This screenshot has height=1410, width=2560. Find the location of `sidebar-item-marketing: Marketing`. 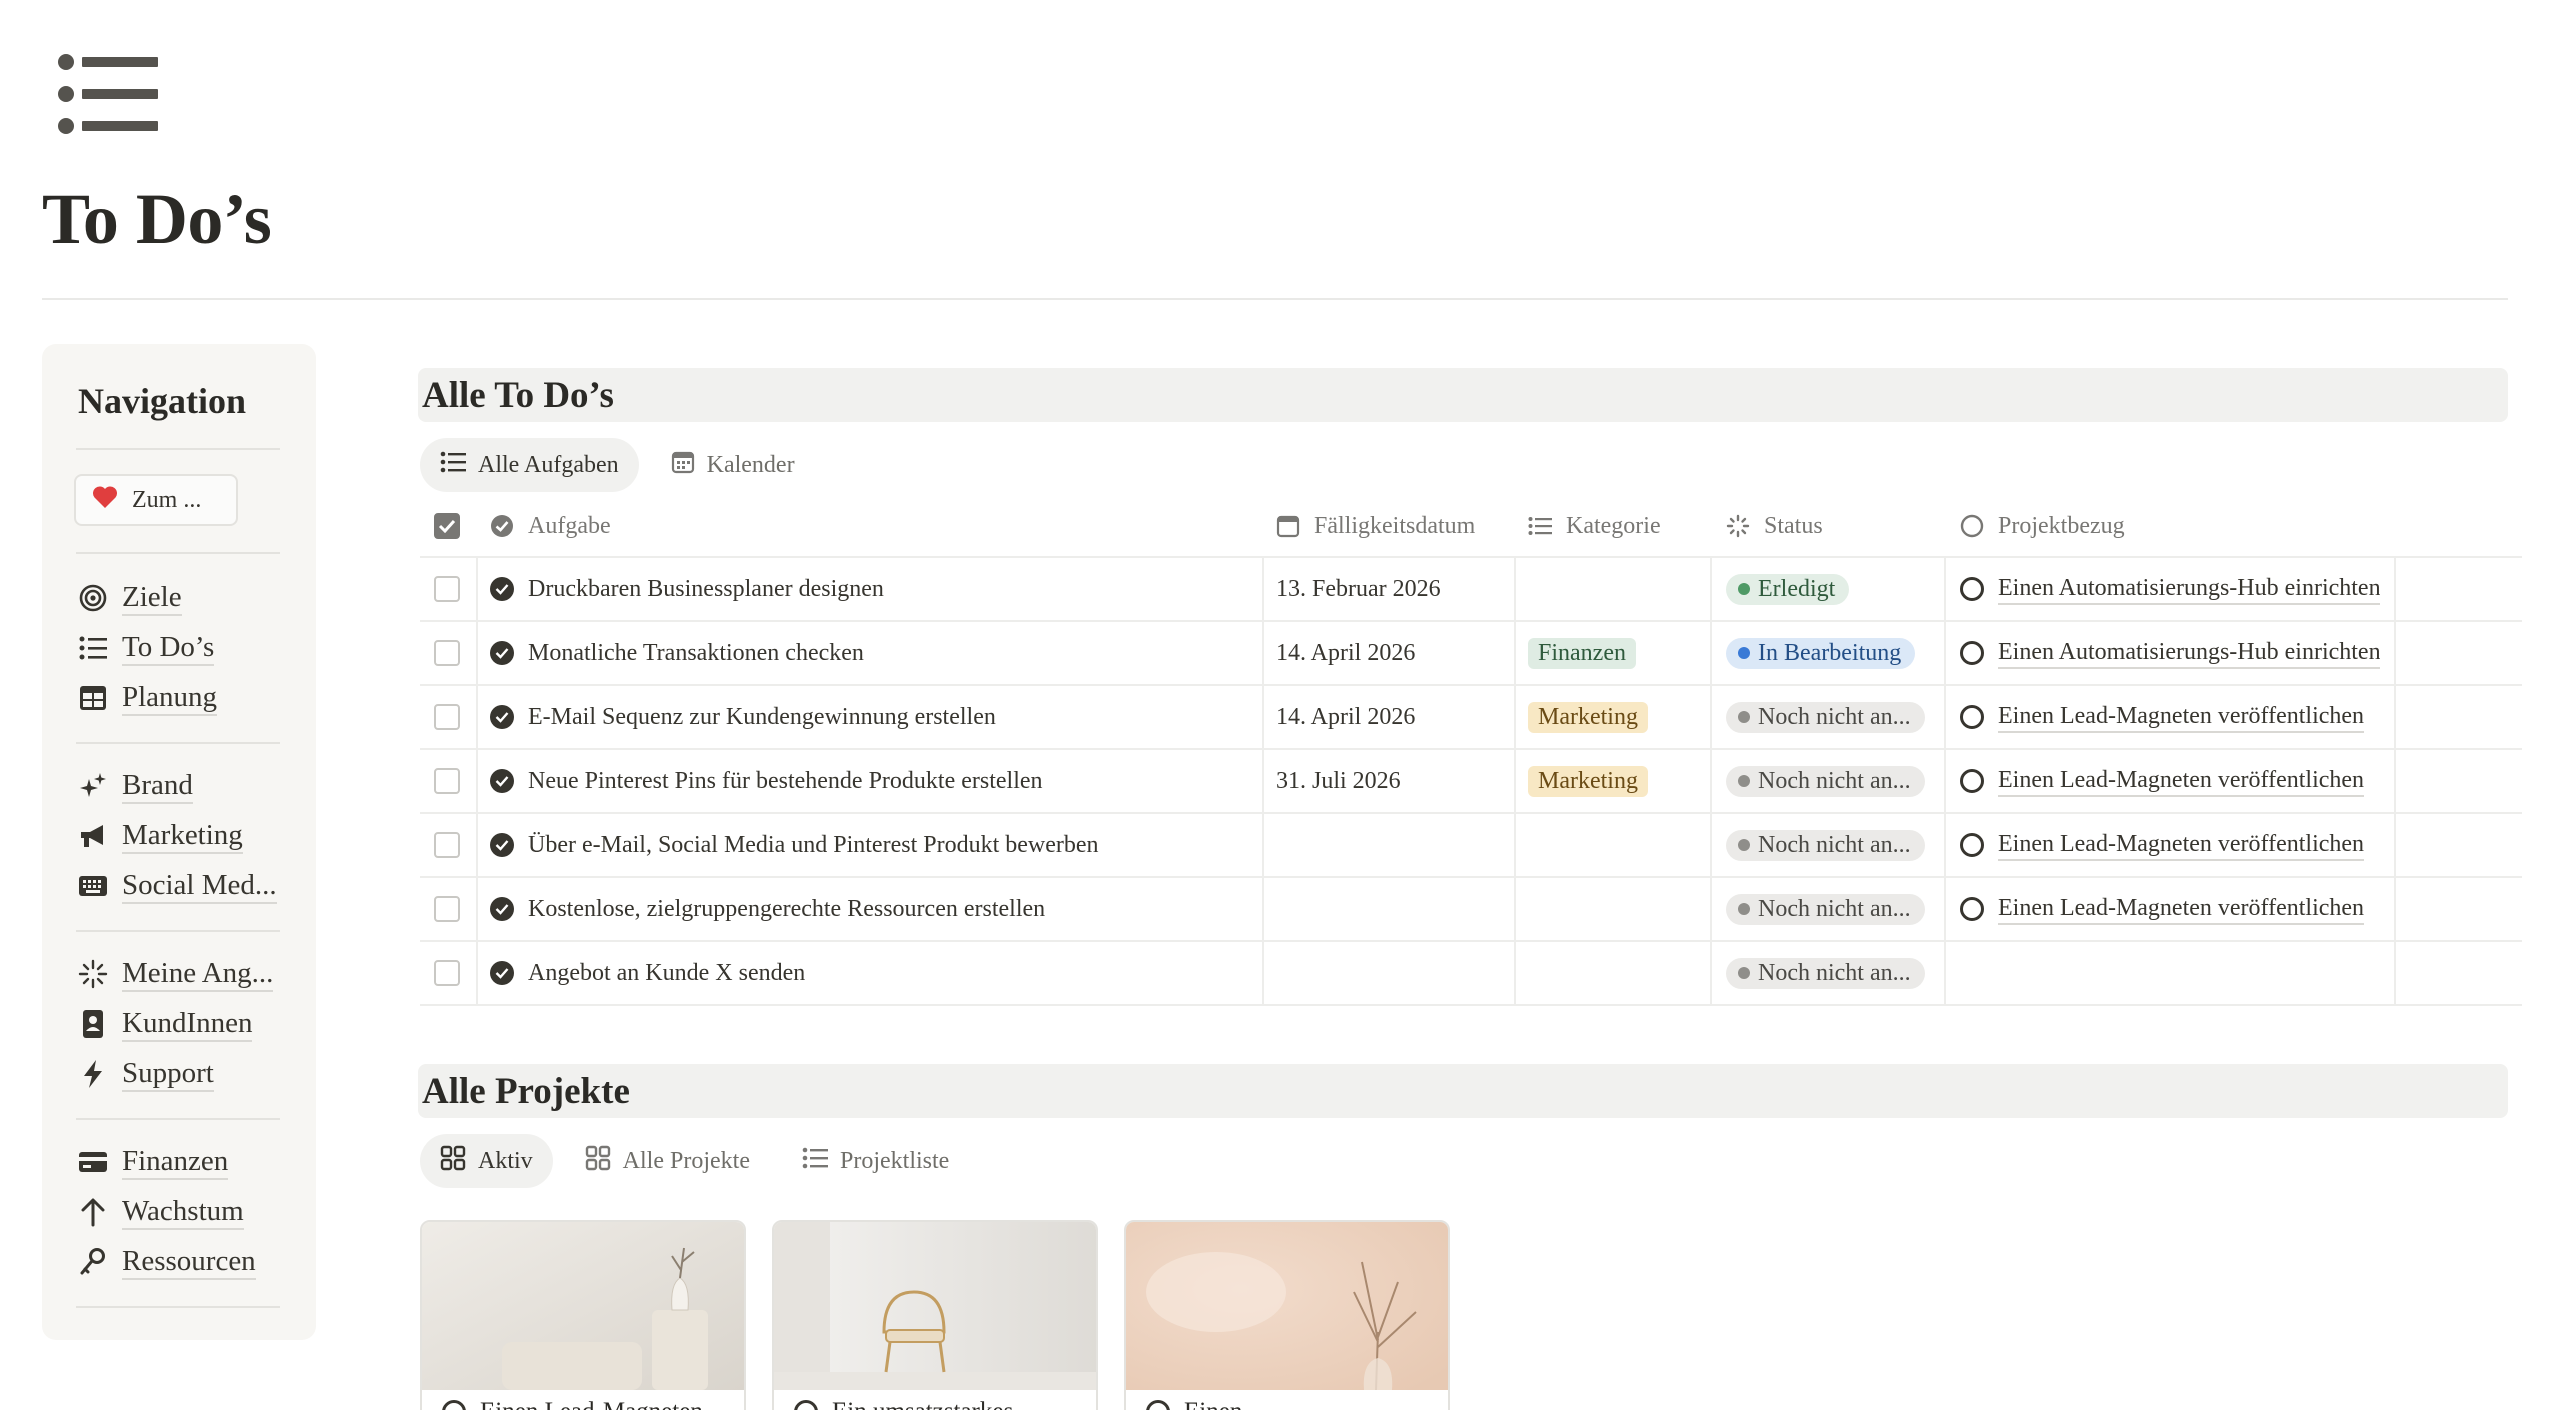

sidebar-item-marketing: Marketing is located at coordinates (160, 836).